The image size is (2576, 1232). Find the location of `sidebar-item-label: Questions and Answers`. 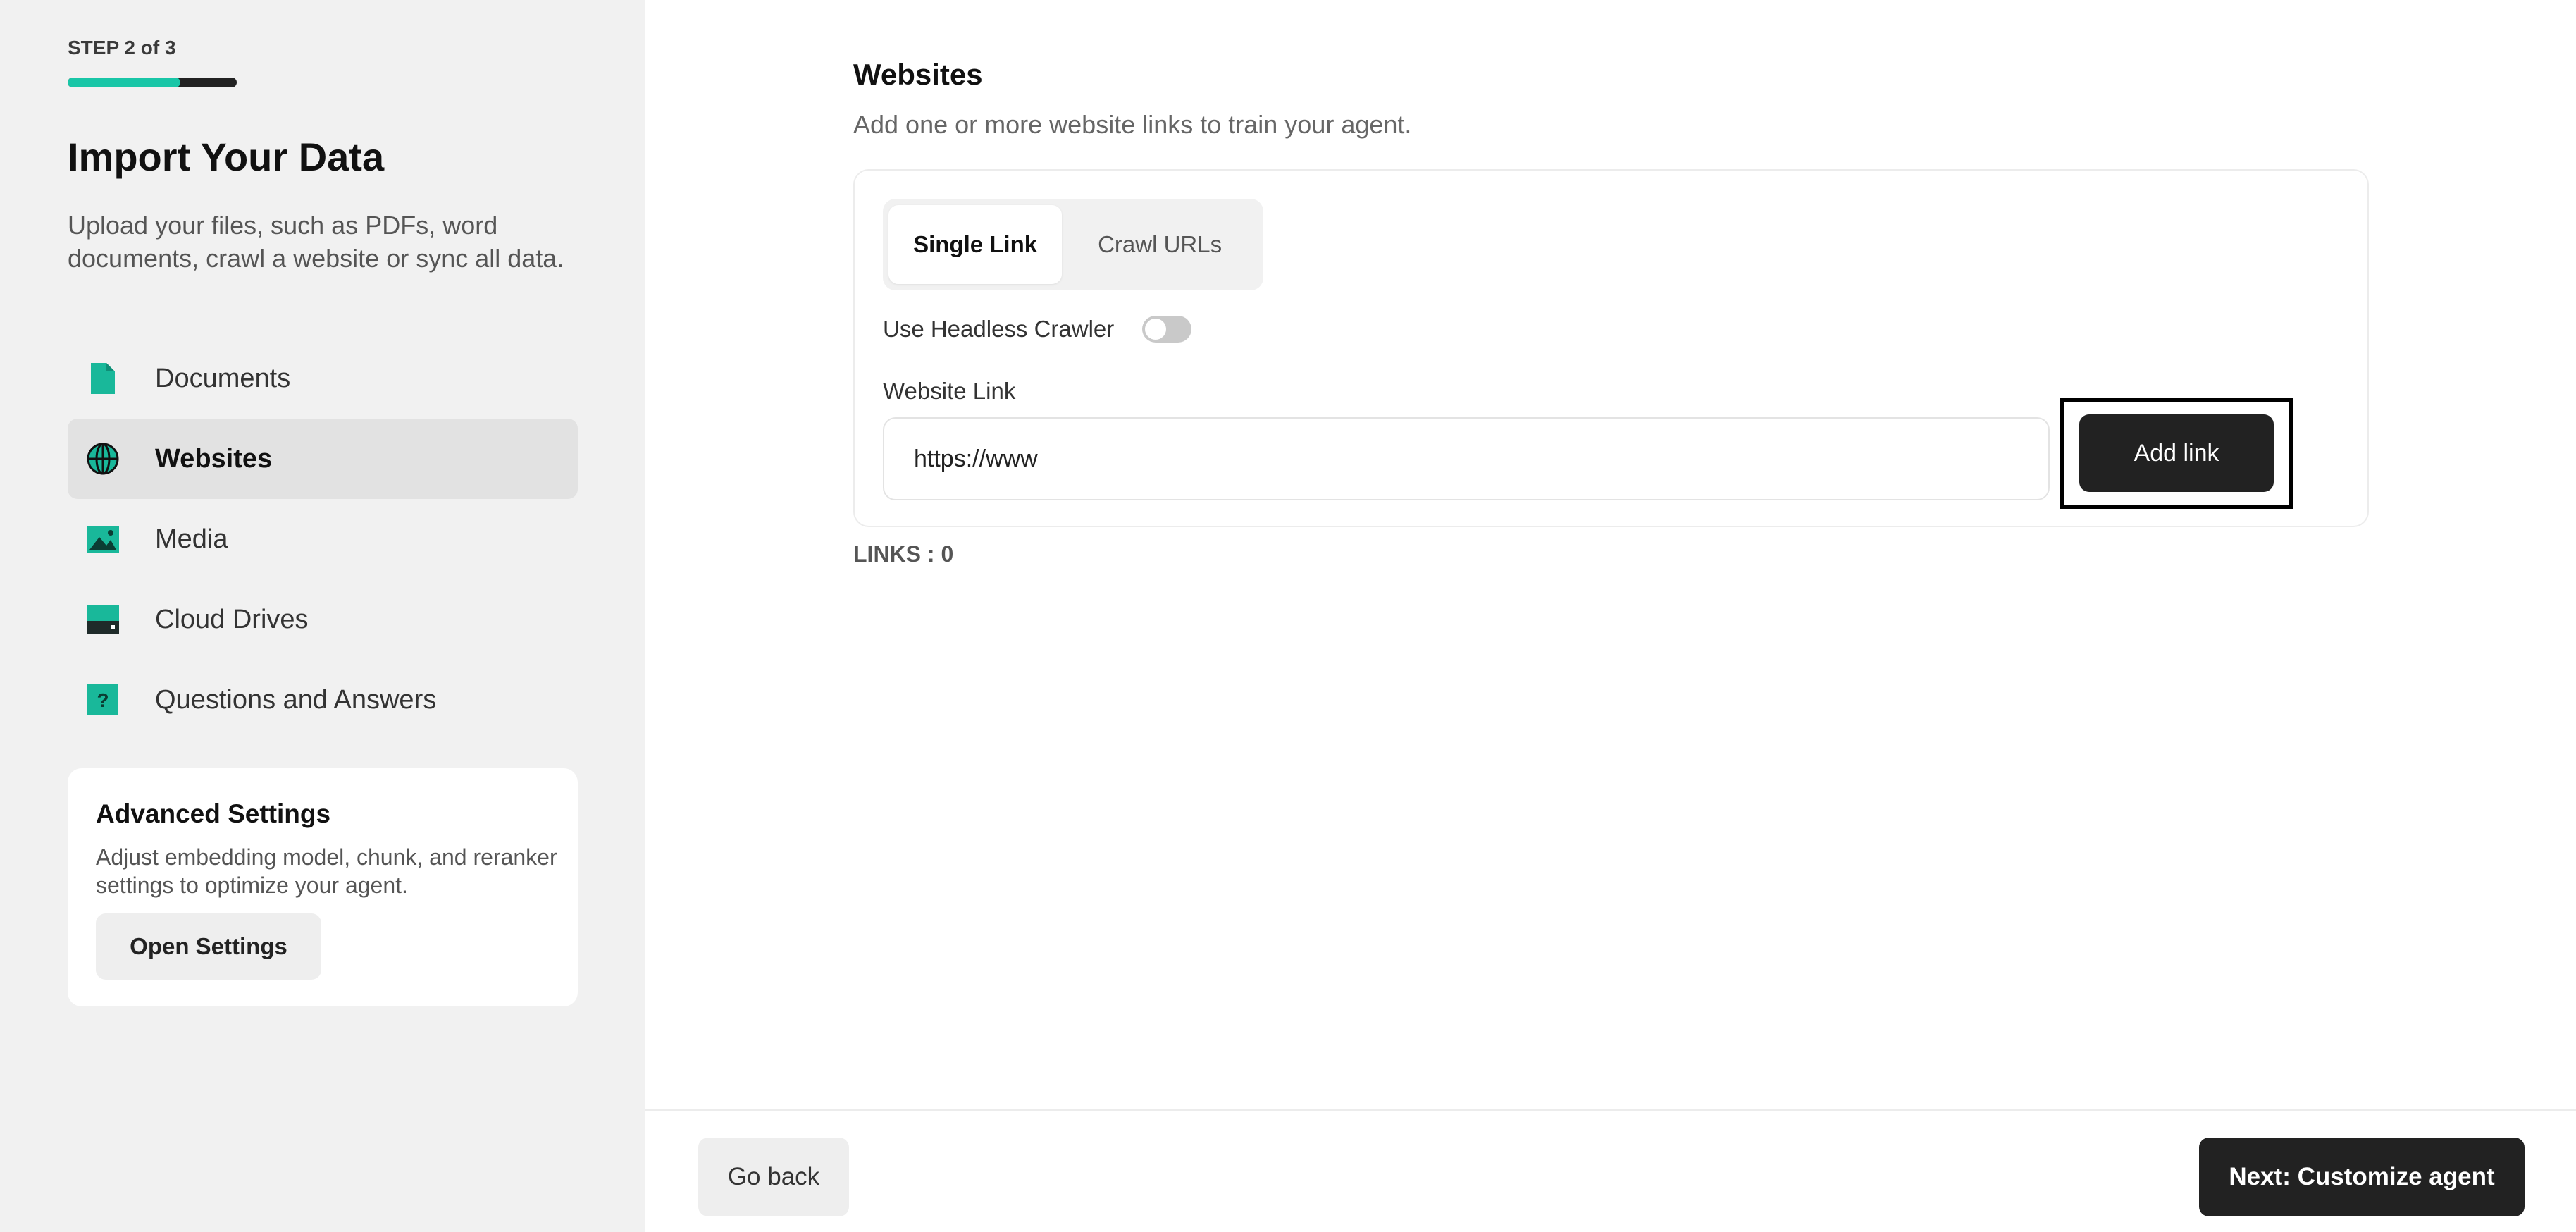

sidebar-item-label: Questions and Answers is located at coordinates (296, 699).